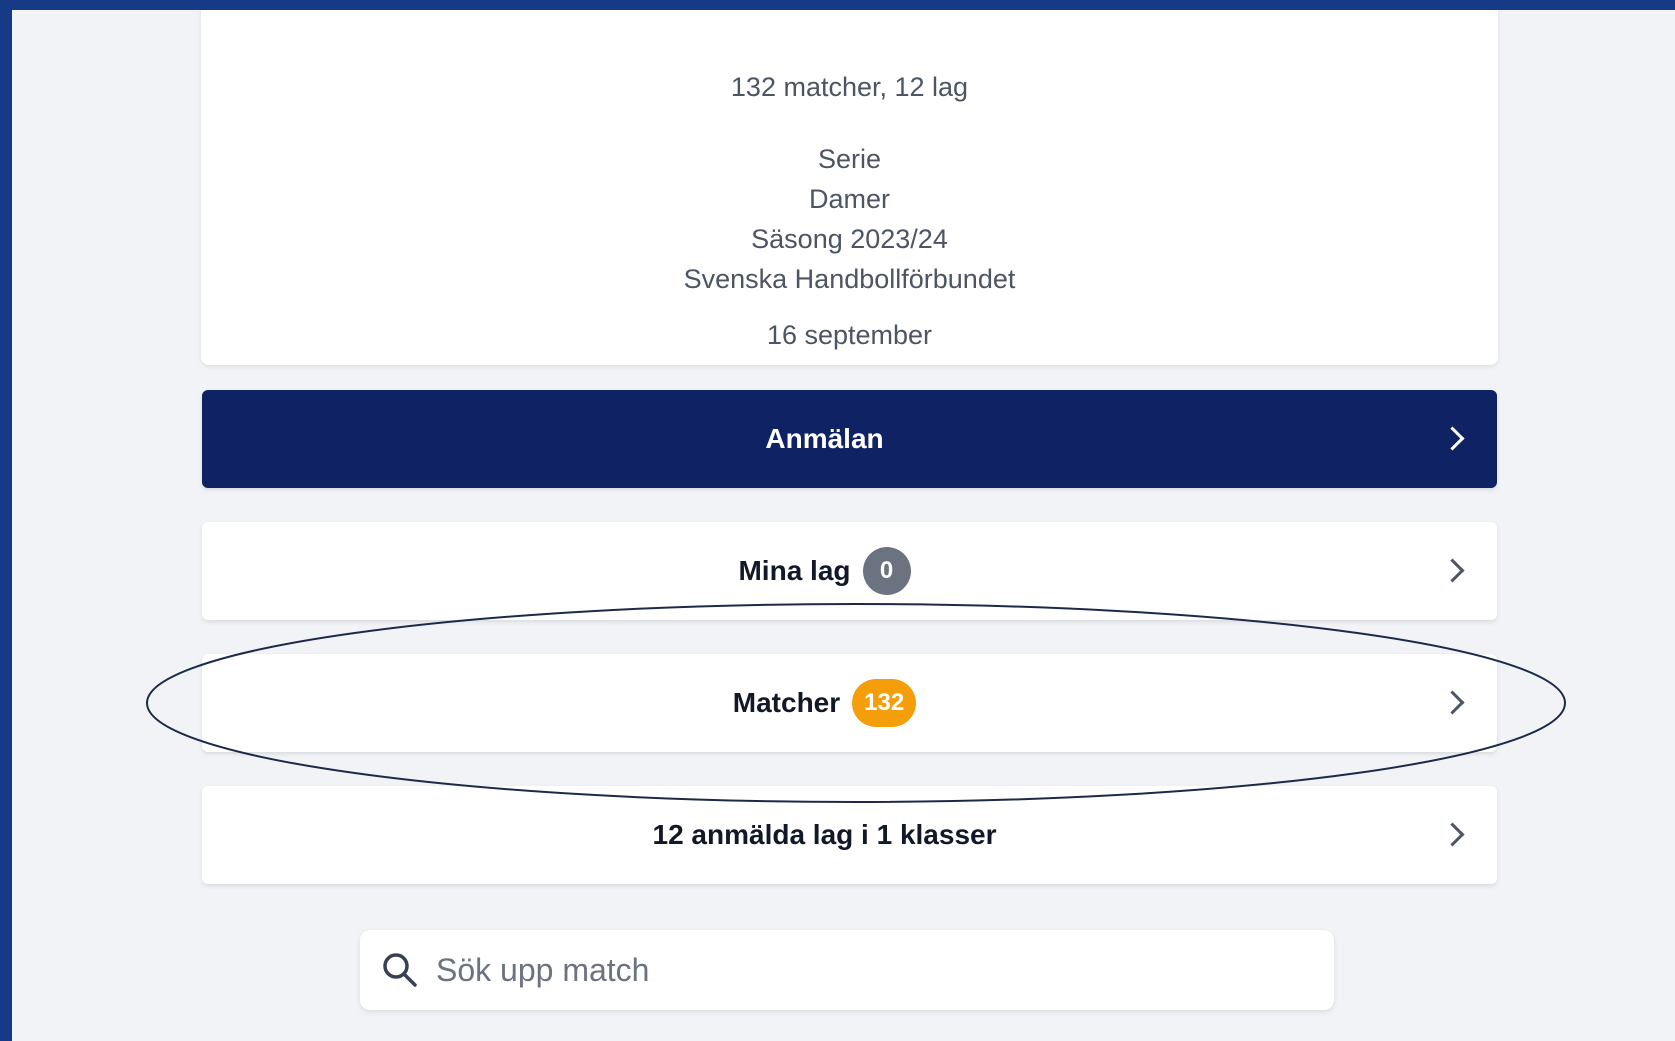 The image size is (1675, 1041). I want to click on match-search-box, so click(847, 970).